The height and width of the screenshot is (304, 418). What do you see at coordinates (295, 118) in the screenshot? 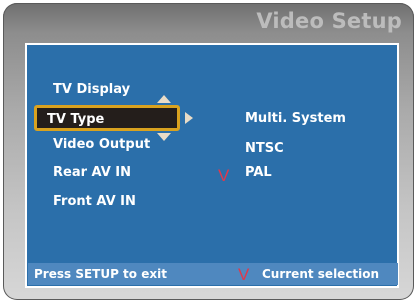
I see `option-multi-system: Multi. System` at bounding box center [295, 118].